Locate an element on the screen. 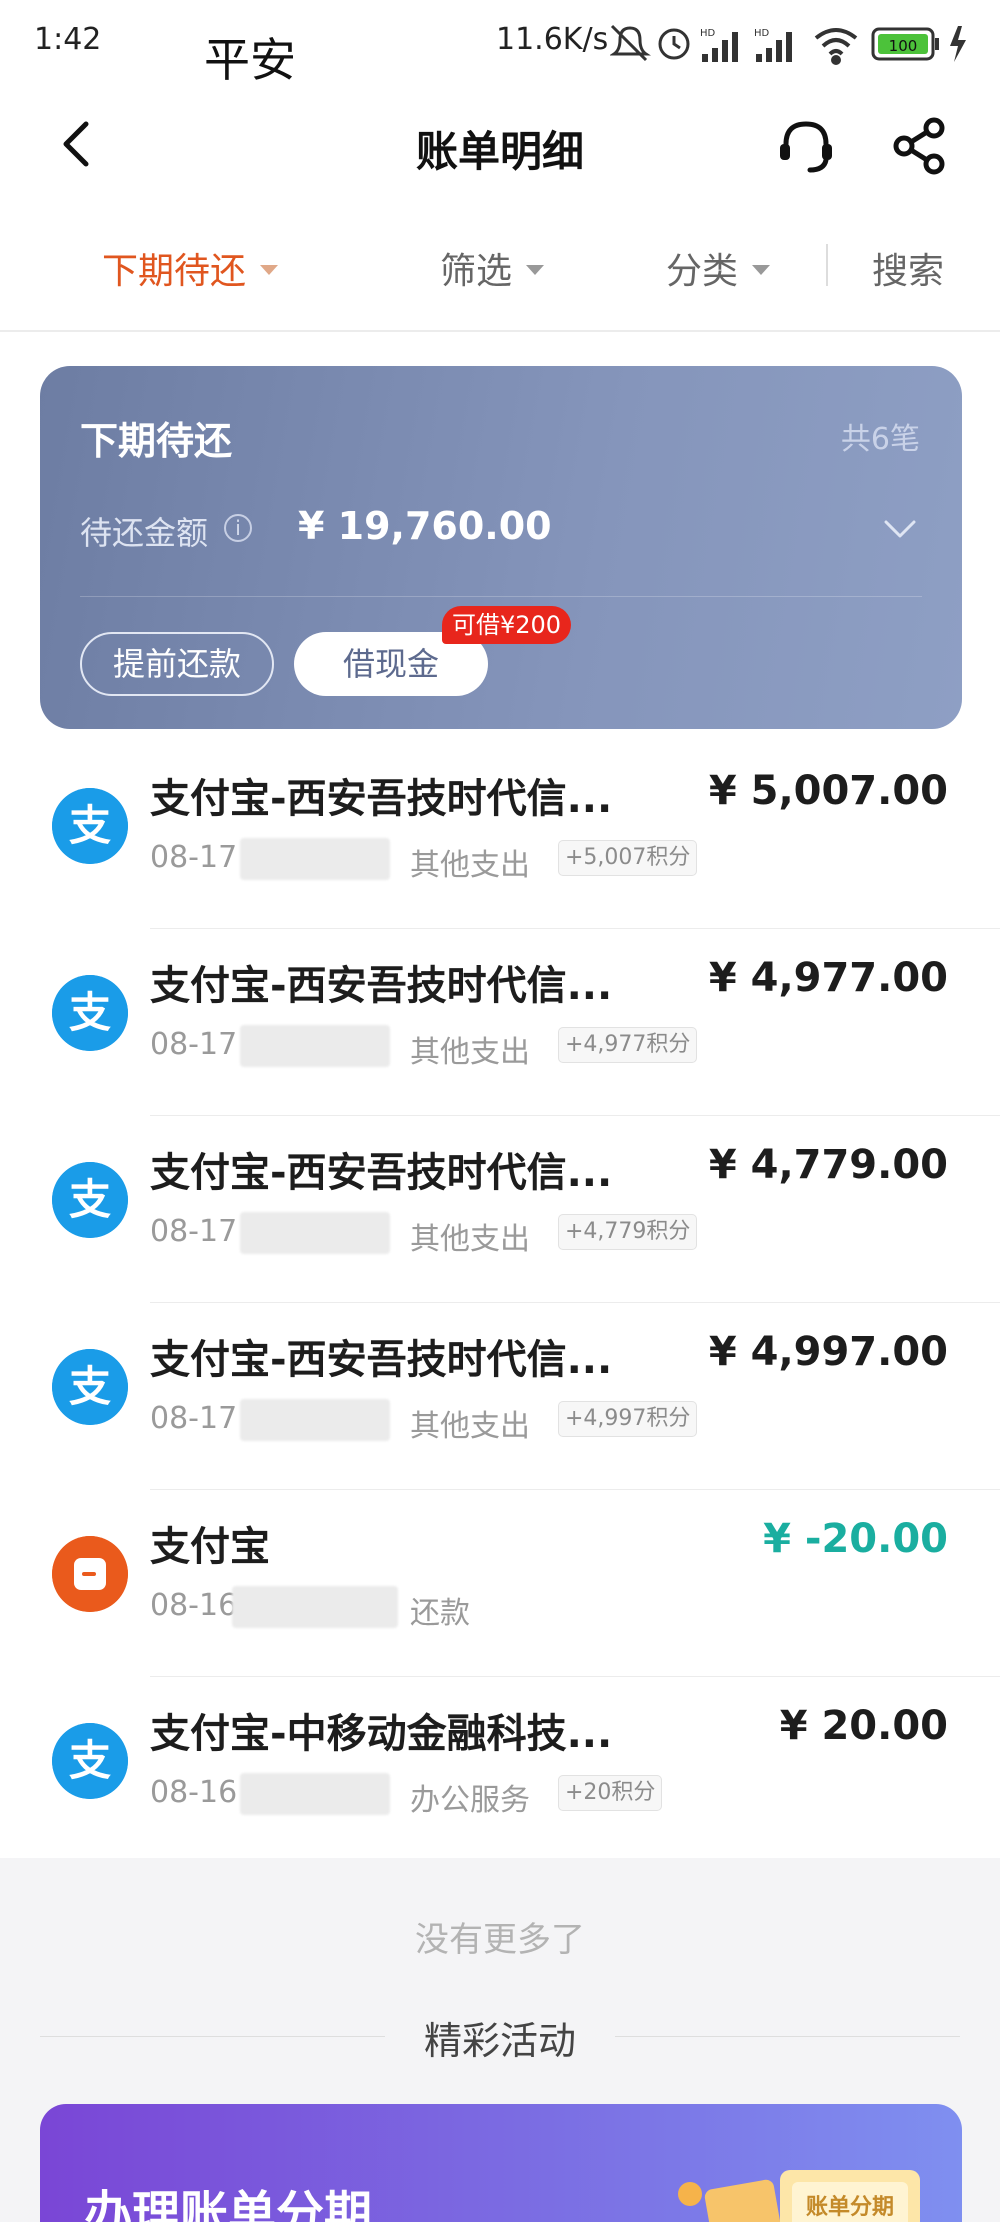 The width and height of the screenshot is (1000, 2222). battery-icon: 100 is located at coordinates (905, 44).